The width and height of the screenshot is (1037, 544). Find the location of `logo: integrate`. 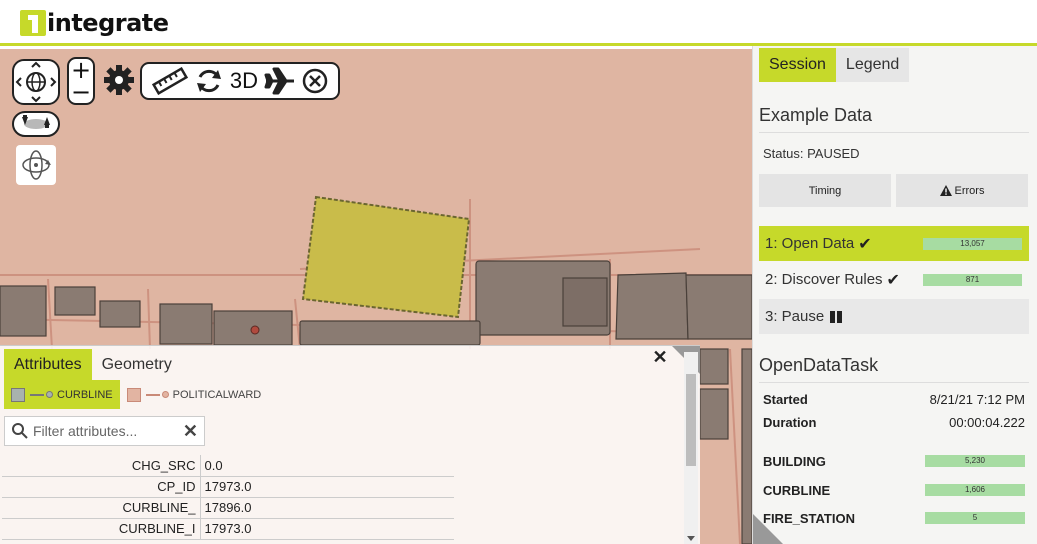

logo: integrate is located at coordinates (94, 23).